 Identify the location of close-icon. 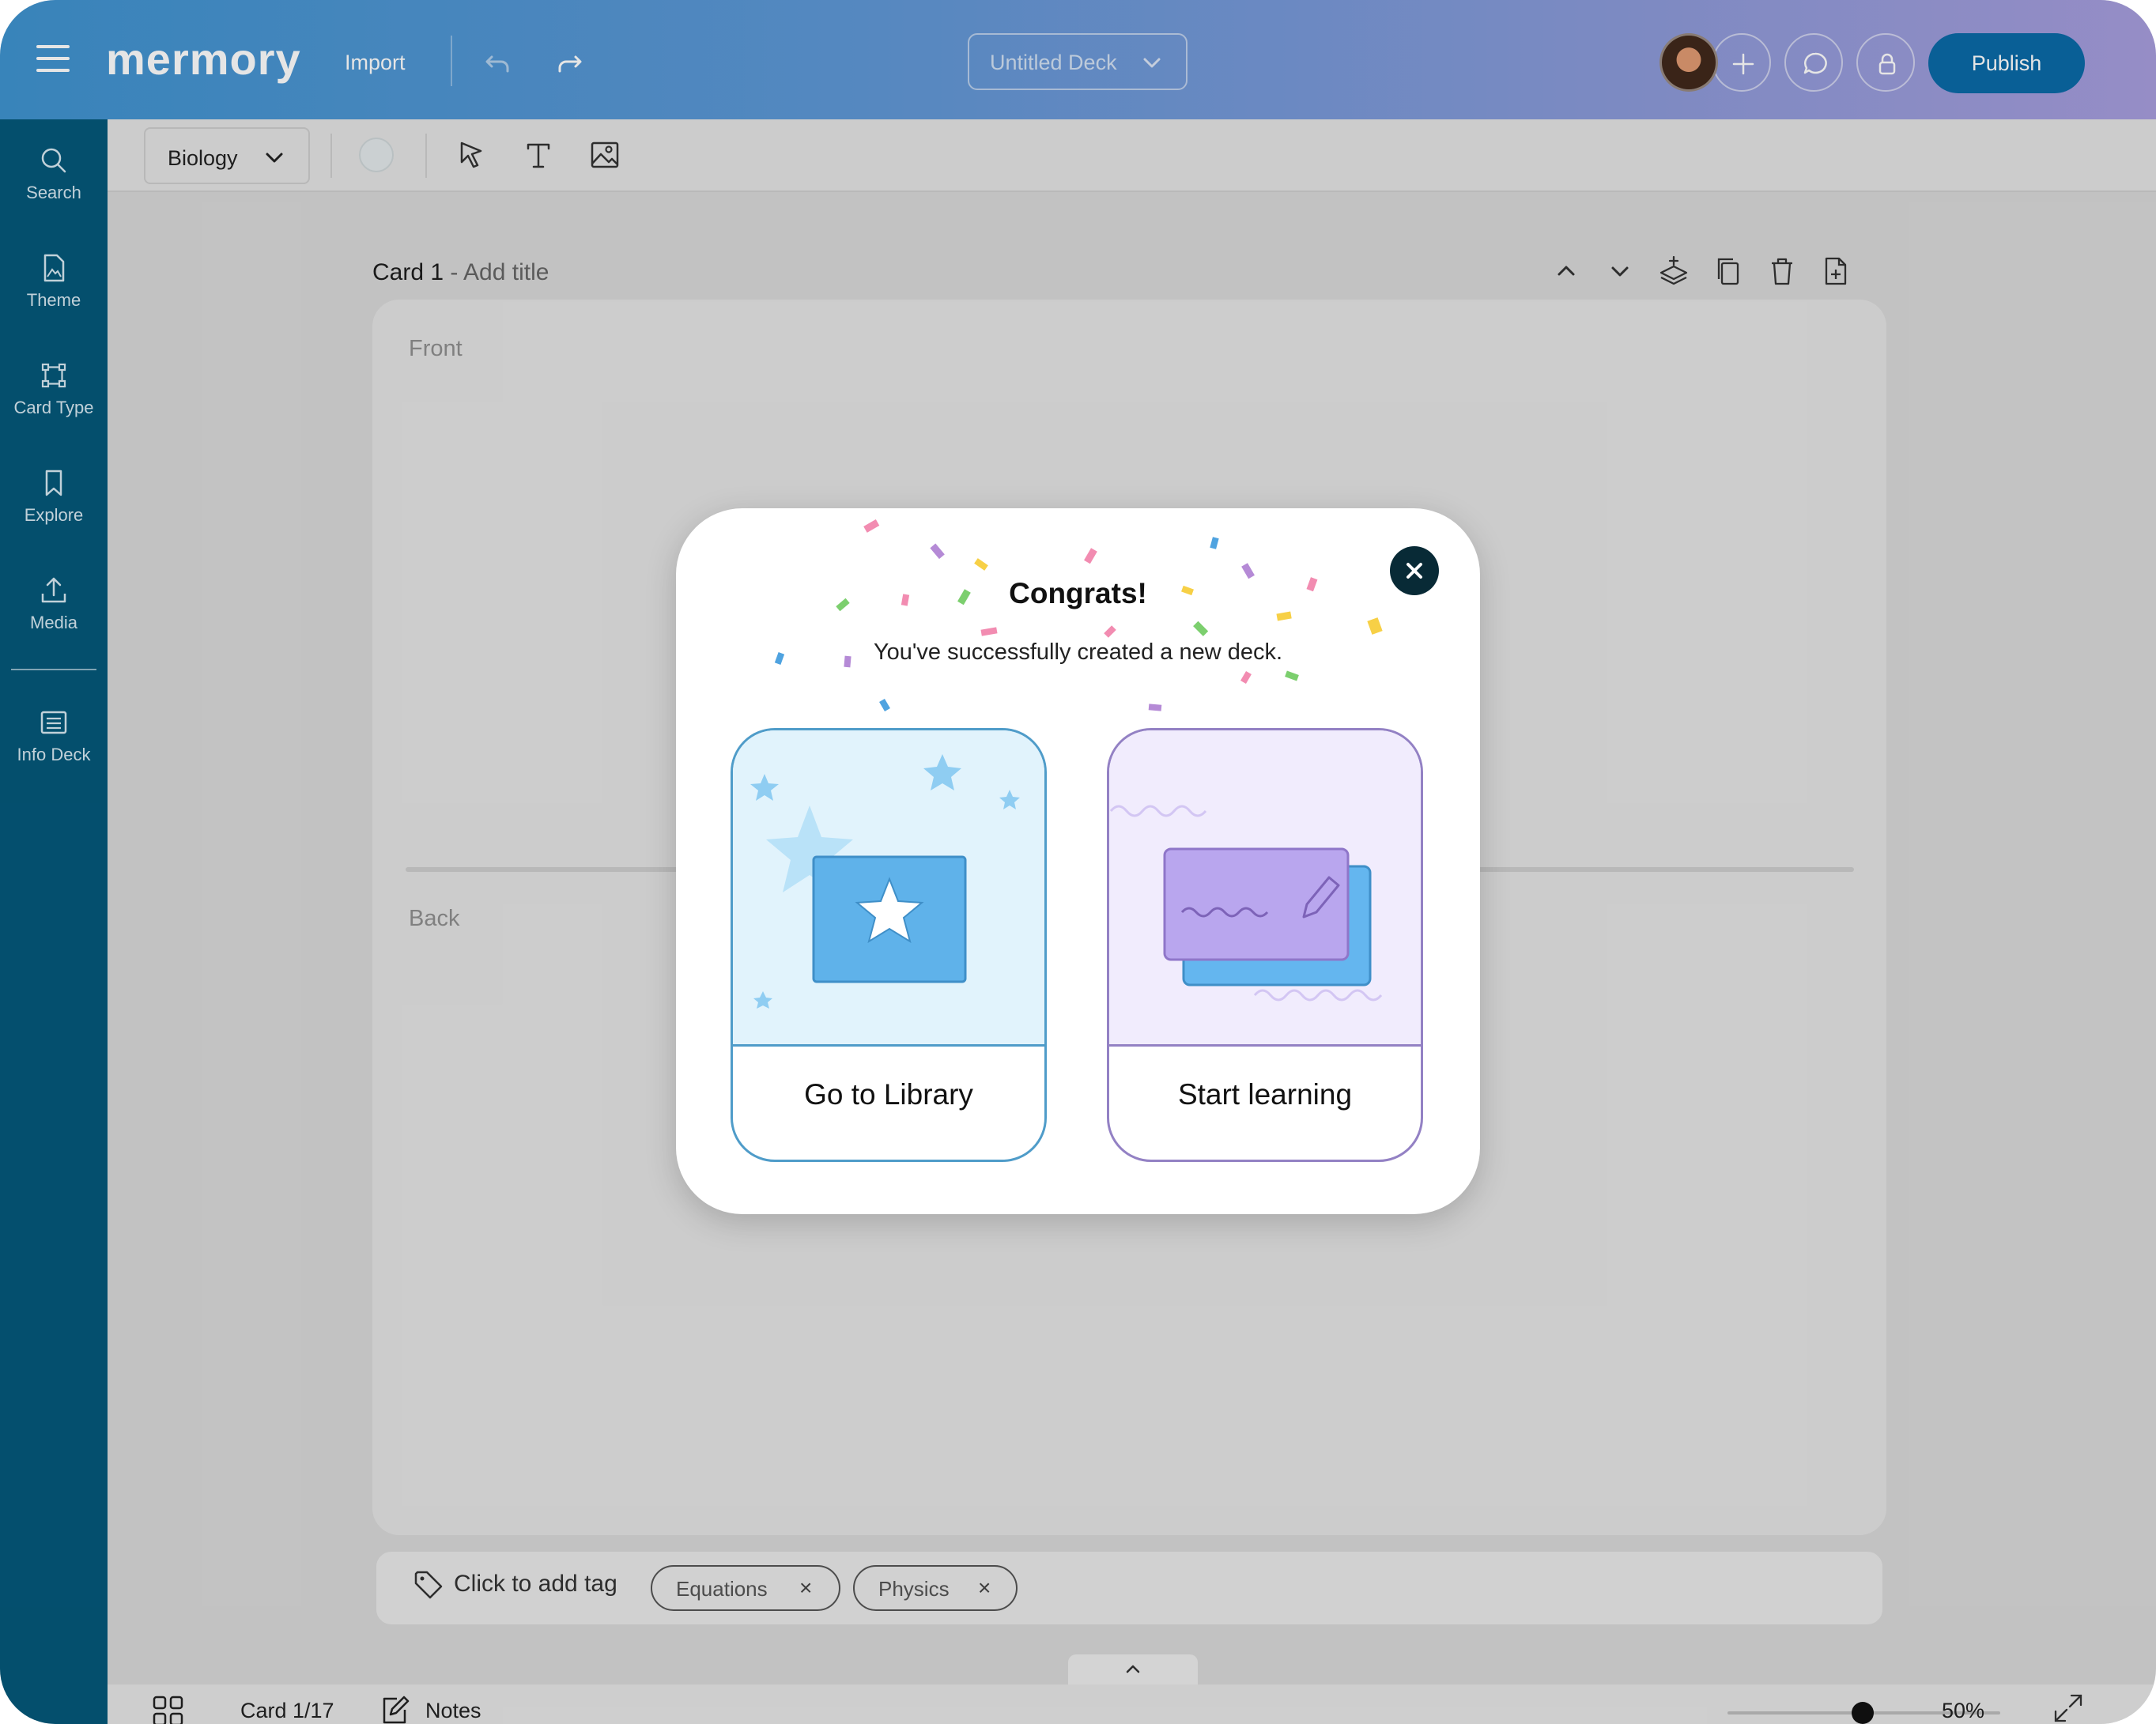
(1414, 571).